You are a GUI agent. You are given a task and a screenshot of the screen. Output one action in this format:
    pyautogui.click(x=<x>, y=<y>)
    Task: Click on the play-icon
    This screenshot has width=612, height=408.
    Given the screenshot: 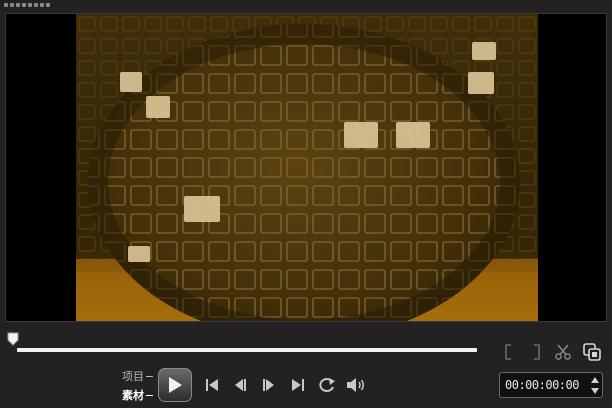 What is the action you would take?
    pyautogui.click(x=175, y=385)
    